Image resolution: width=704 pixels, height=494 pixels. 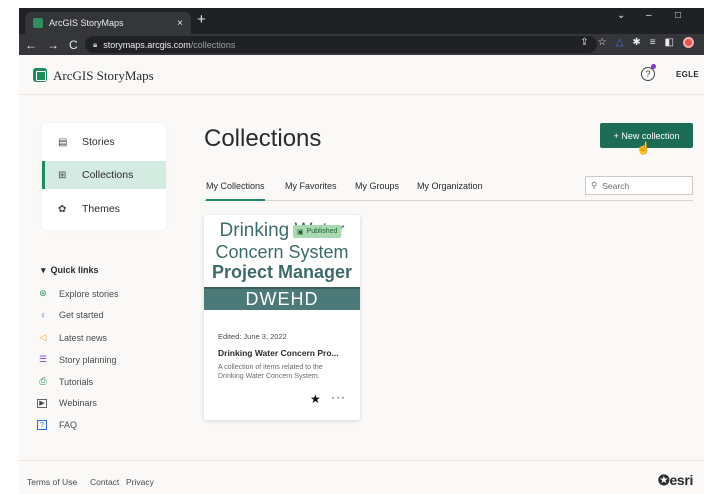 I want to click on globe-icon: ✪, so click(x=664, y=480).